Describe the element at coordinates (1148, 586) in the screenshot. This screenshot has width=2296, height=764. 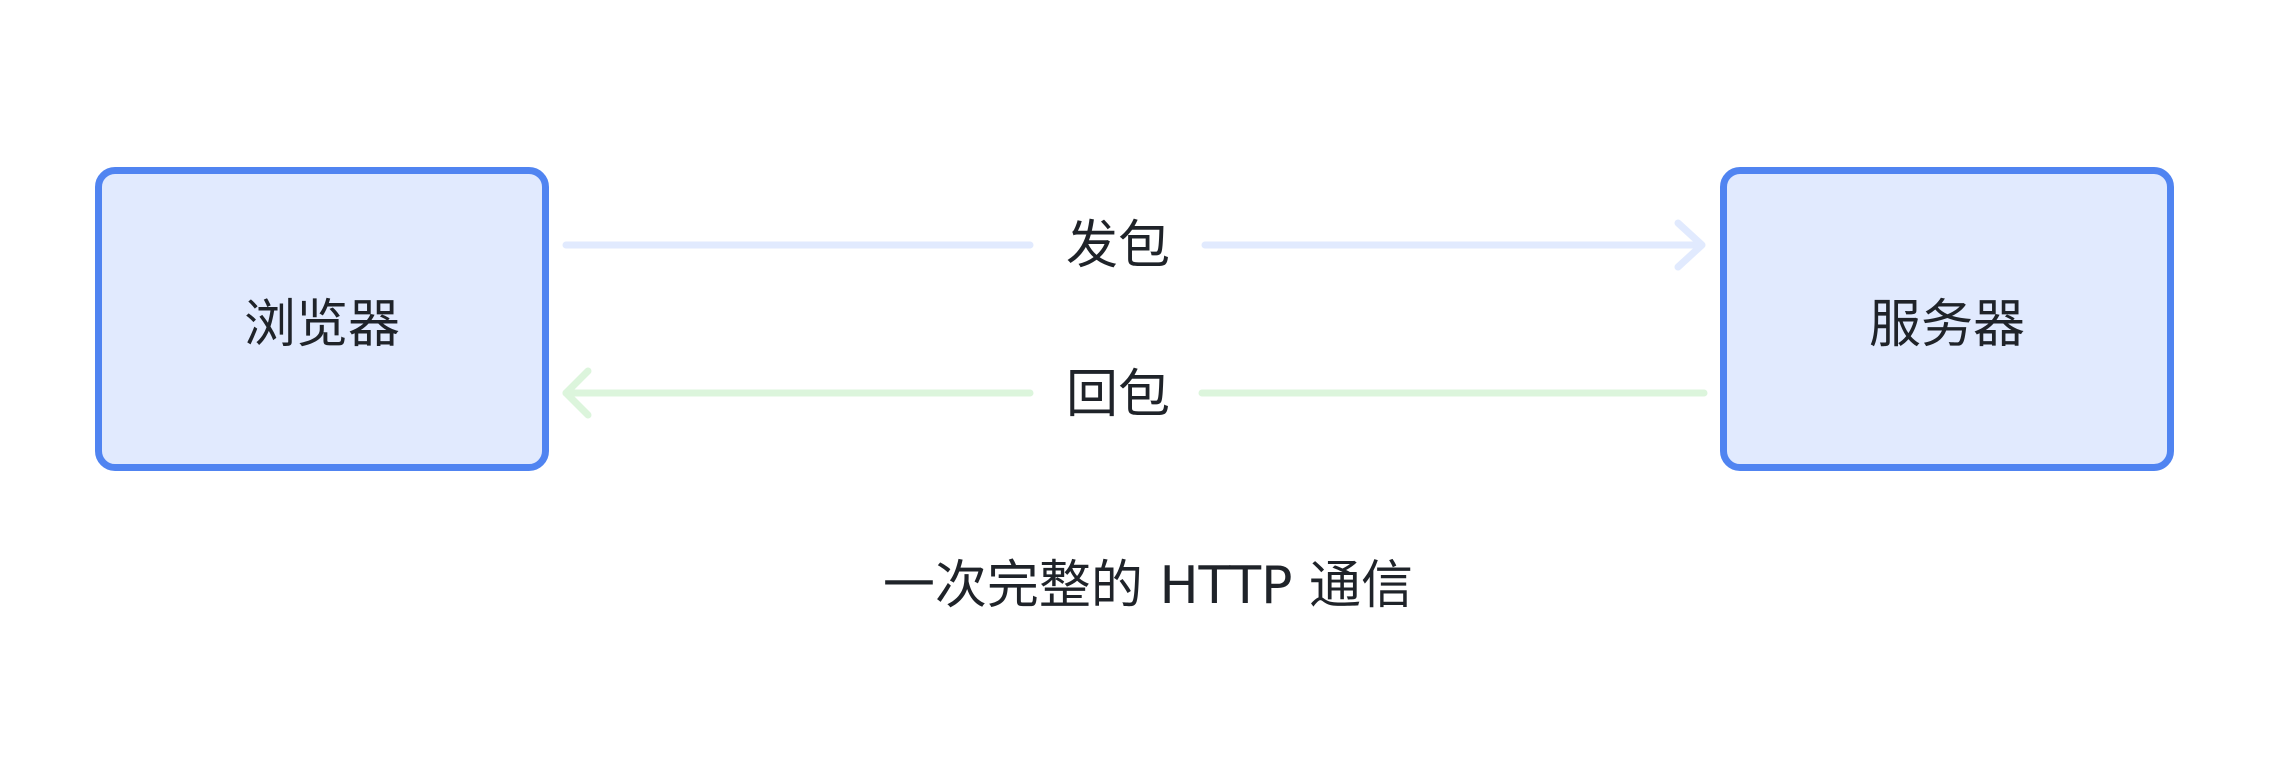
I see `diagram-caption: 一次完整的 HTTP 通信` at that location.